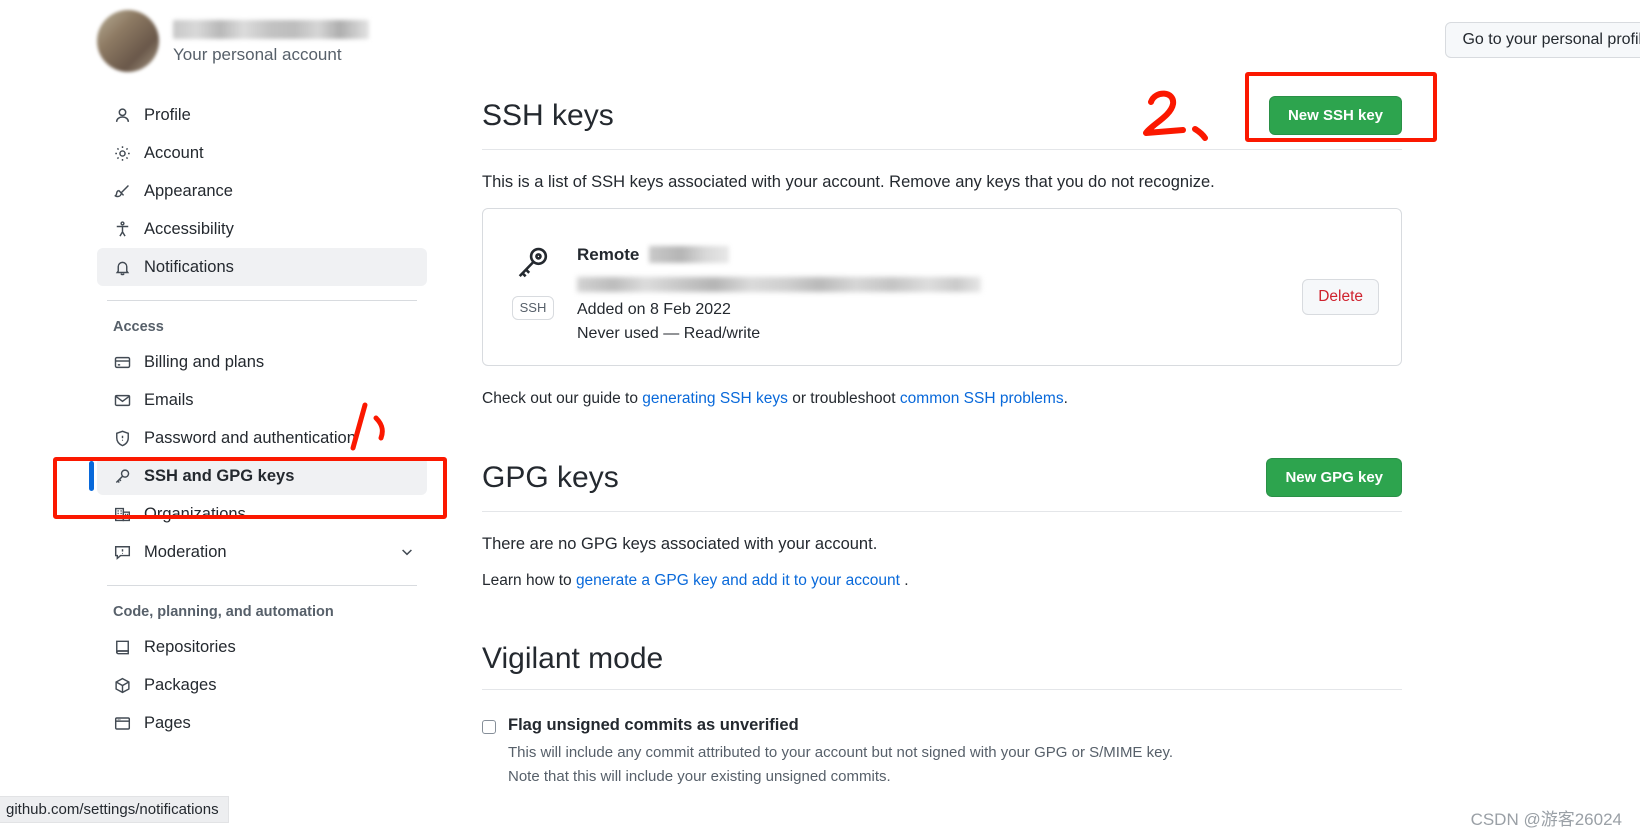  What do you see at coordinates (122, 647) in the screenshot?
I see `repo-icon` at bounding box center [122, 647].